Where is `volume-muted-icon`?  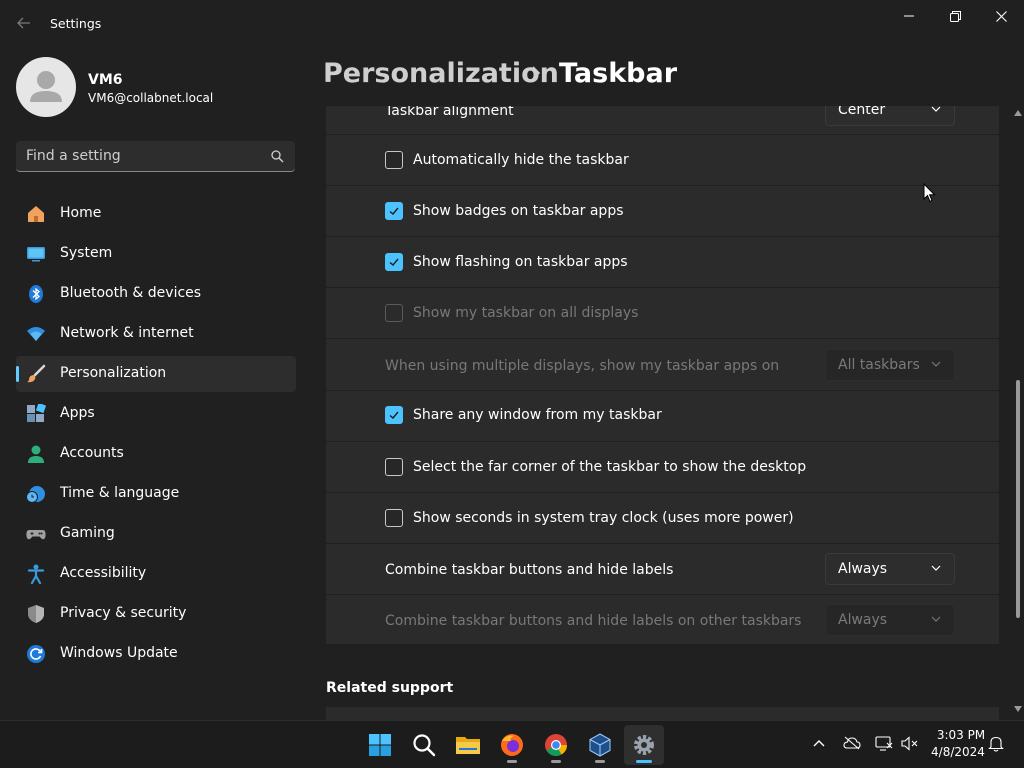 volume-muted-icon is located at coordinates (910, 743).